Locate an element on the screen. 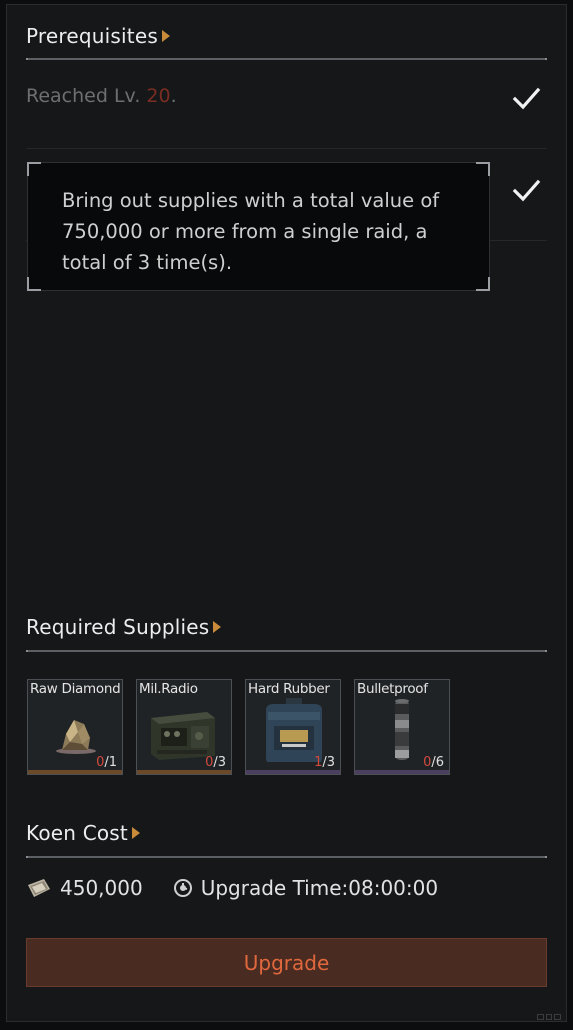 This screenshot has width=573, height=1030. supply-name: Mil.Radio is located at coordinates (168, 689).